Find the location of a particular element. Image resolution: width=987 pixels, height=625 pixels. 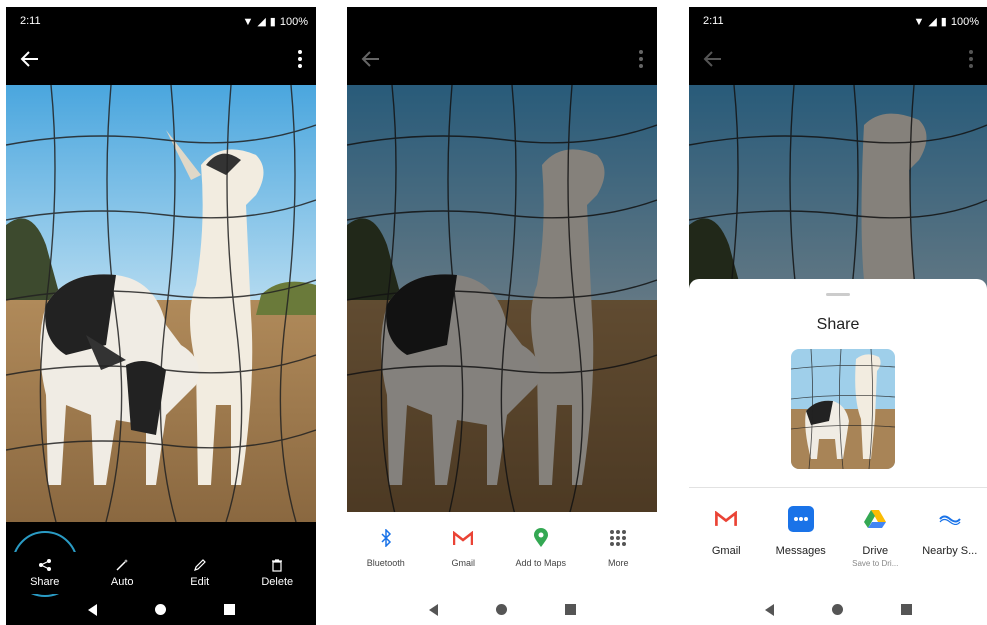

target-messages-label: Messages is located at coordinates (800, 551).